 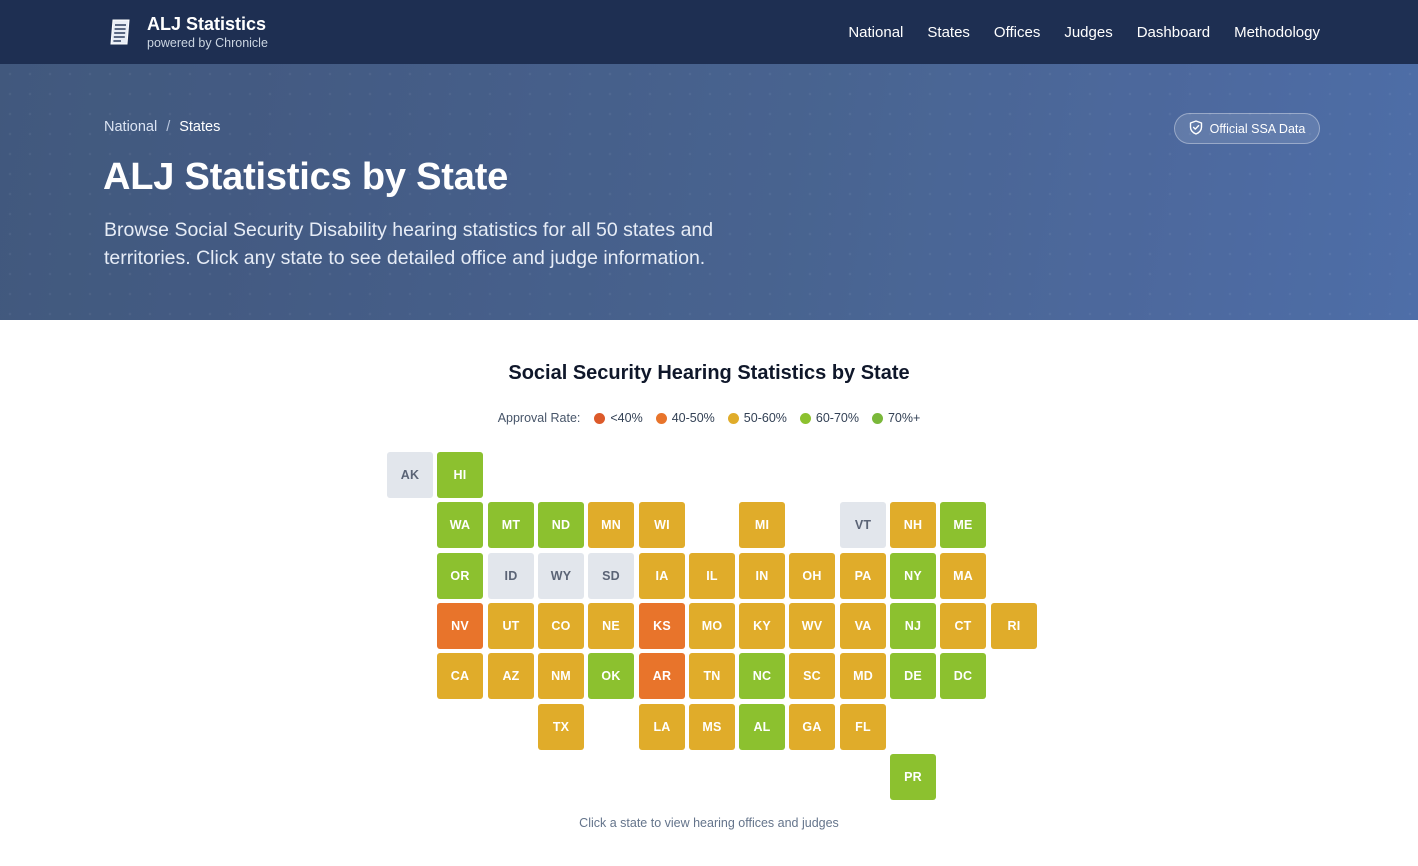 I want to click on official-data-badge: Official SSA Data, so click(x=1247, y=128).